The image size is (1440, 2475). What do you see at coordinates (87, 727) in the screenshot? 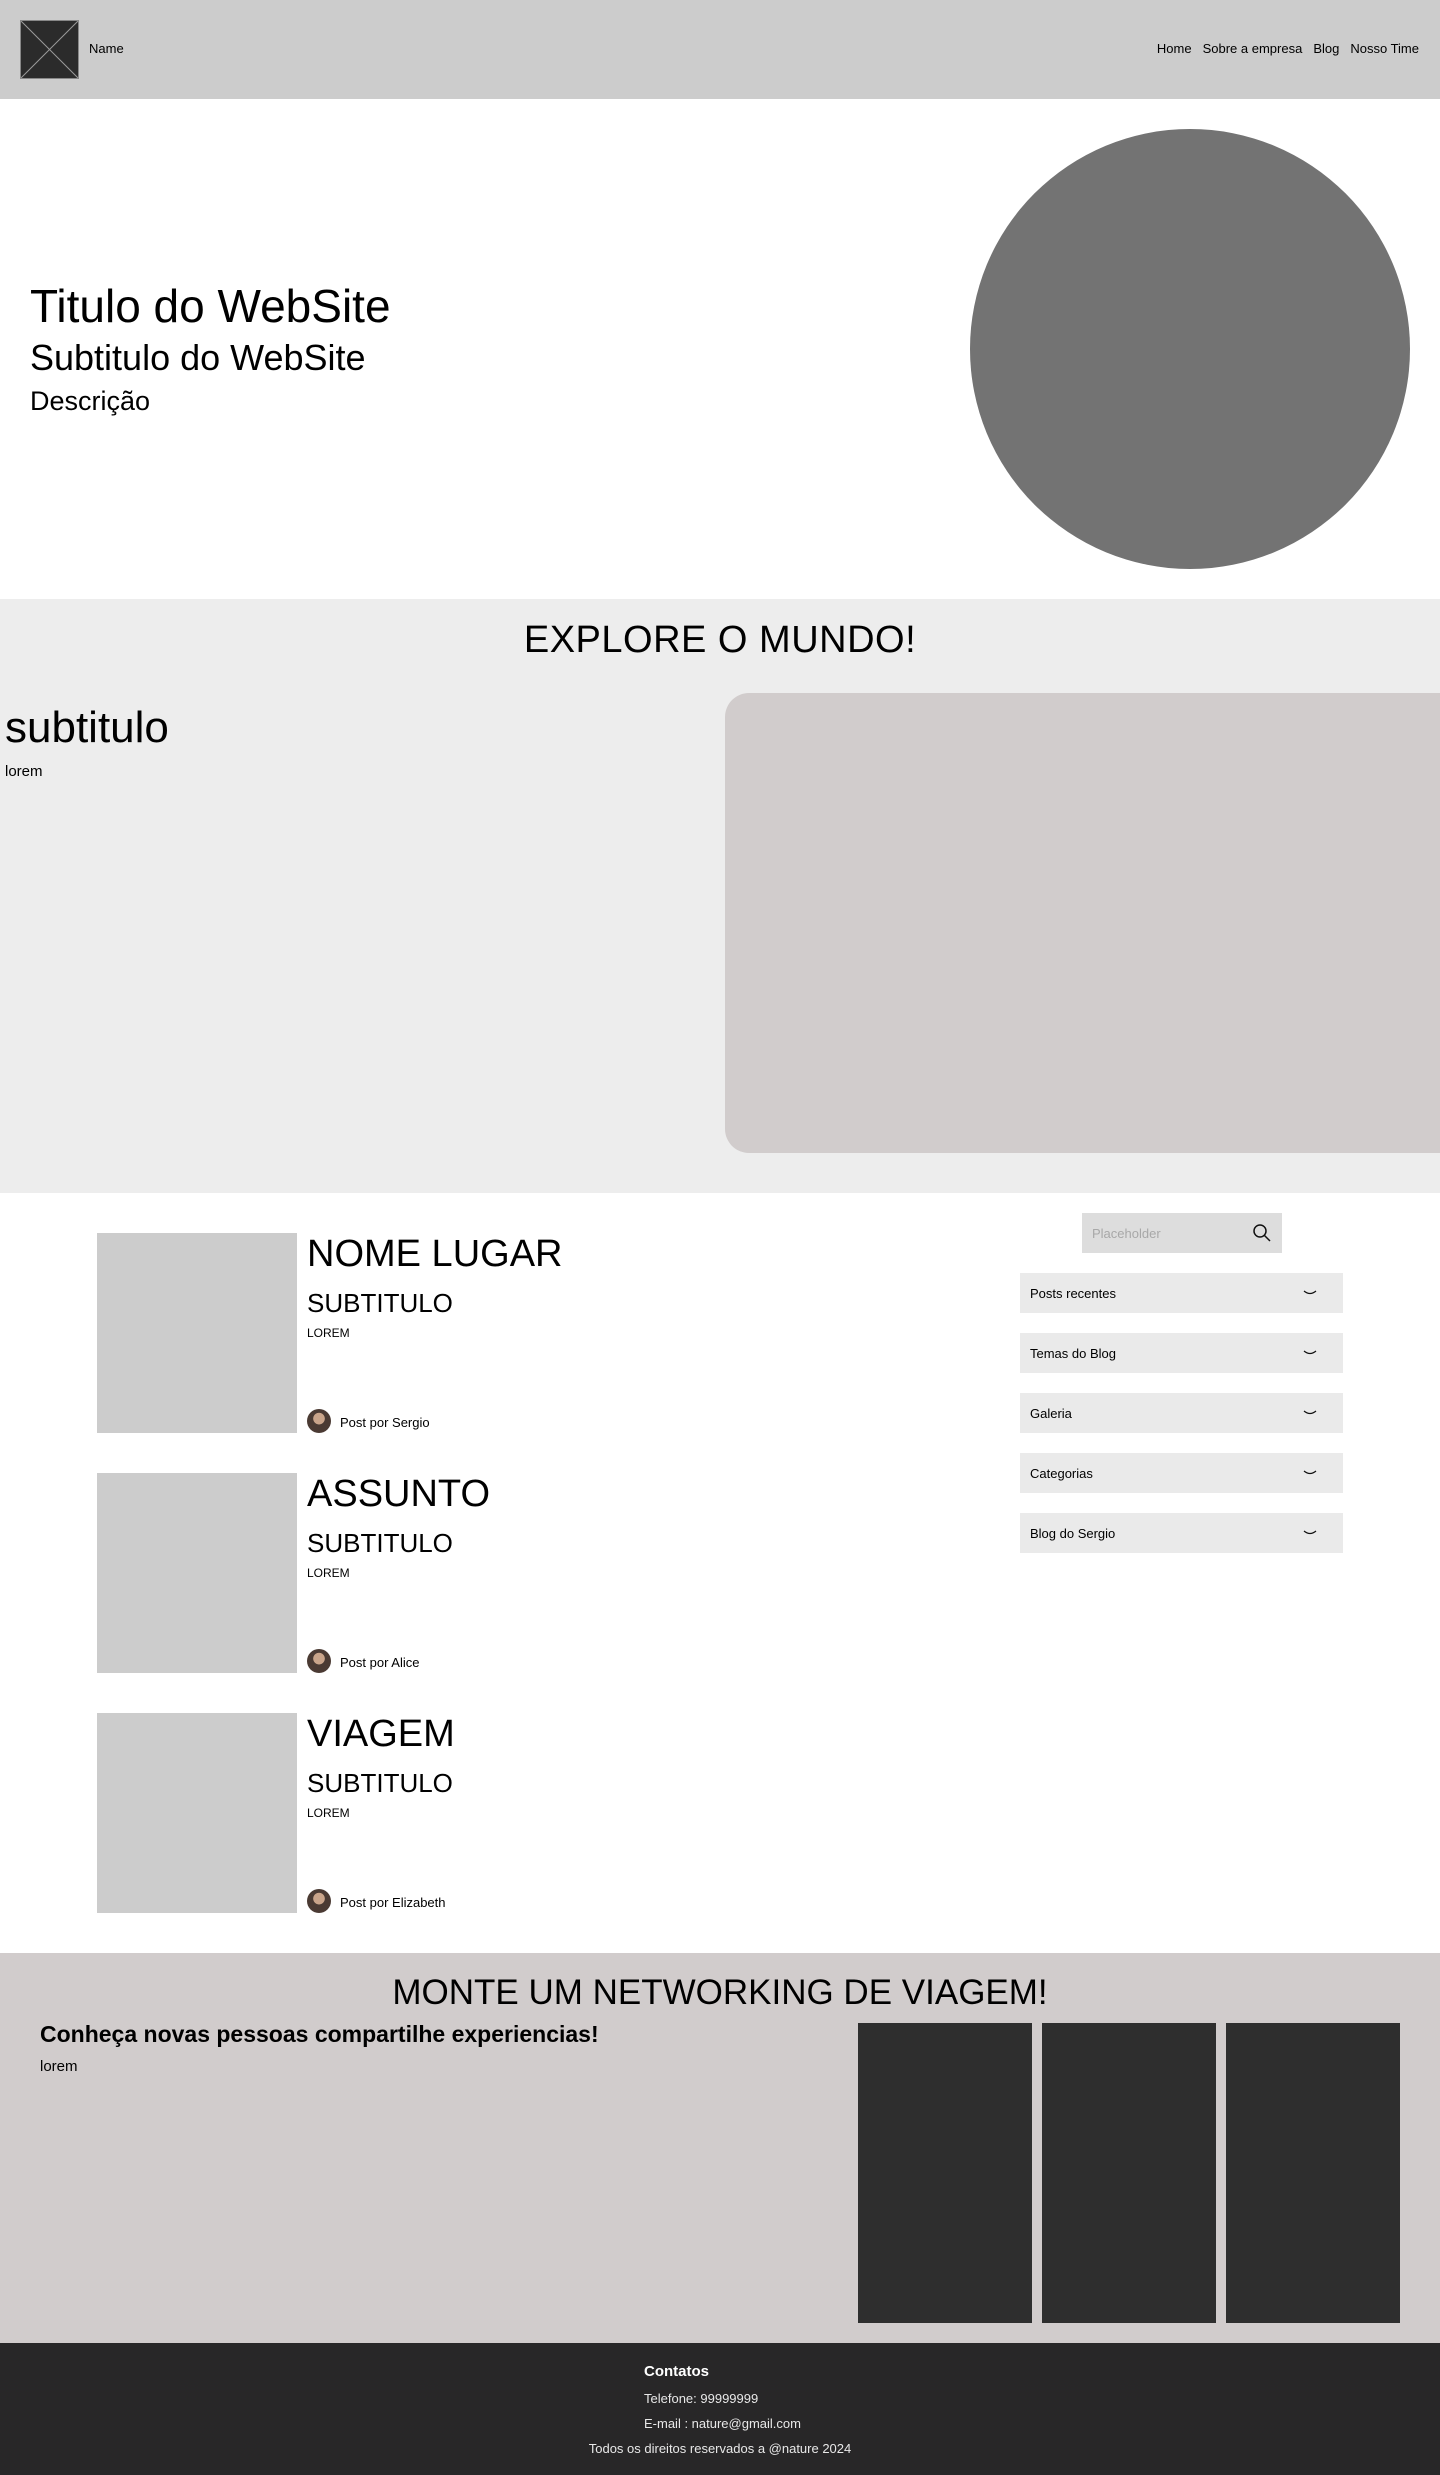
I see `explore-subtitle: subtitulo` at bounding box center [87, 727].